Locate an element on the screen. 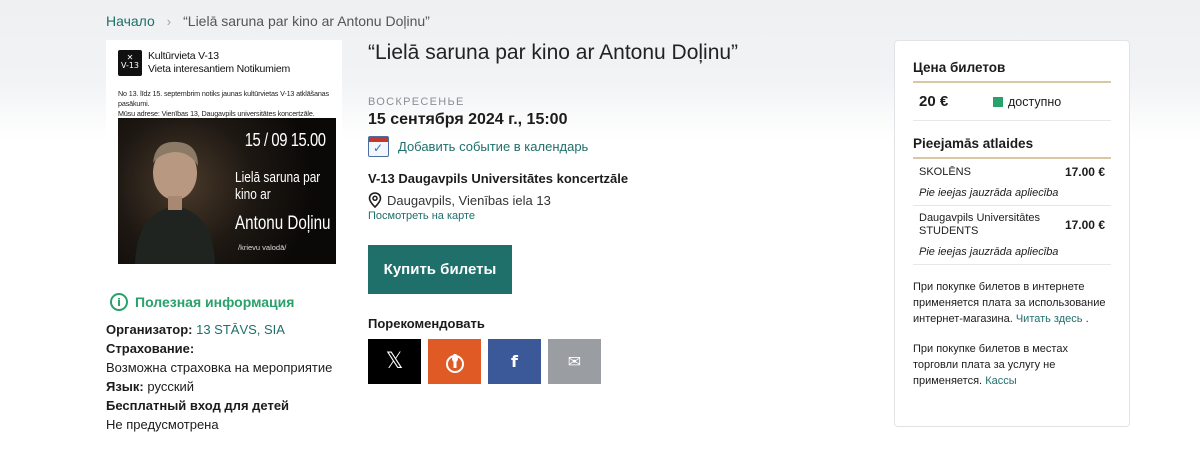  useful-info-header: i Полезная информация is located at coordinates (233, 302).